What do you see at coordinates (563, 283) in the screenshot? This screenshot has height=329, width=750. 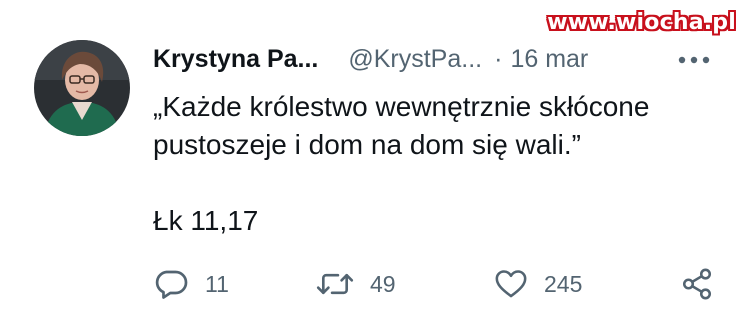 I see `like-count: 245` at bounding box center [563, 283].